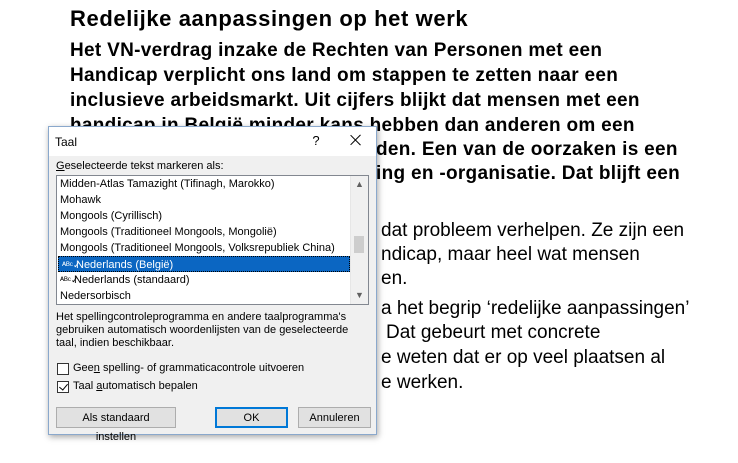  Describe the element at coordinates (356, 141) in the screenshot. I see `close-icon` at that location.